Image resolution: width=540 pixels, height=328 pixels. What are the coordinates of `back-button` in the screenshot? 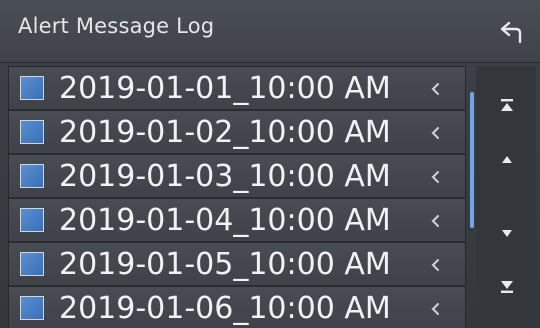 It's located at (512, 32).